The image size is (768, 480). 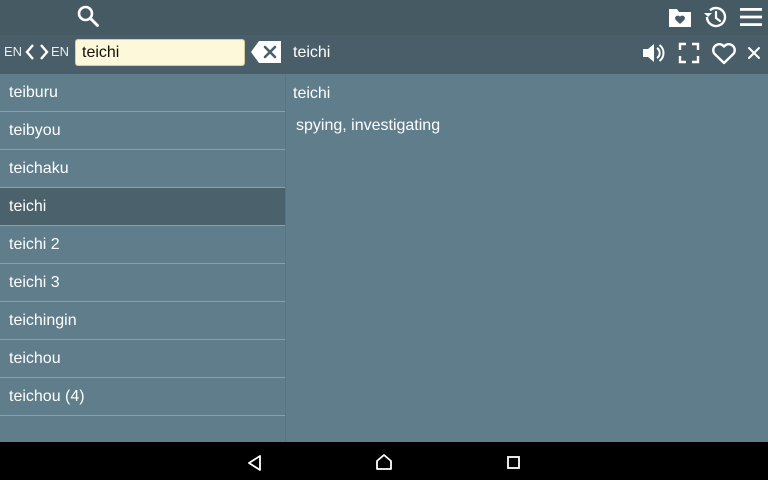 What do you see at coordinates (689, 53) in the screenshot?
I see `fullscreen-icon` at bounding box center [689, 53].